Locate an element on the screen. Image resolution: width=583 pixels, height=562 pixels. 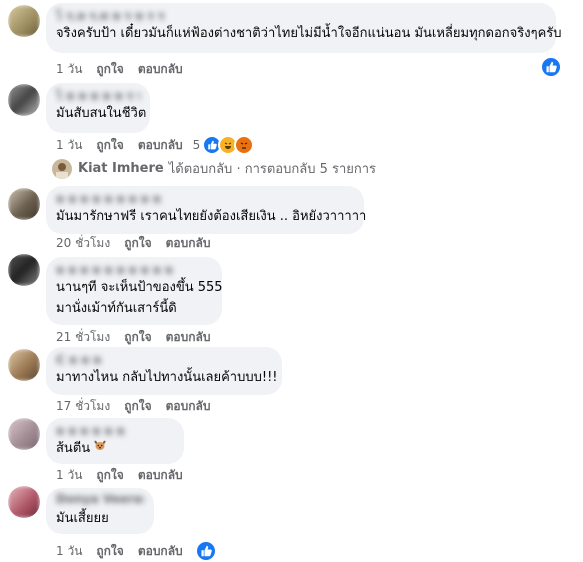
commenter-name: ไ ห ห ห ห ห ร ห is located at coordinates (98, 95).